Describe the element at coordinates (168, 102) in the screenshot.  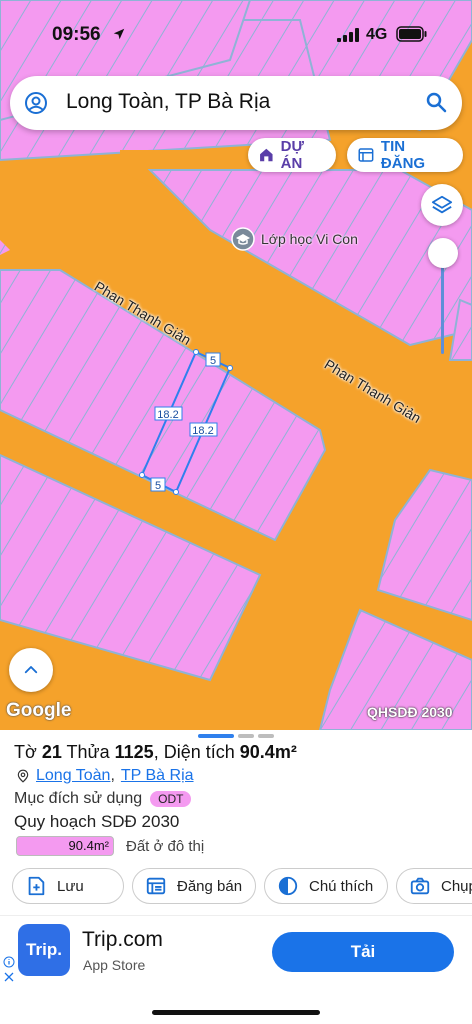
I see `search-input: Long Toàn, TP Bà Rịa` at that location.